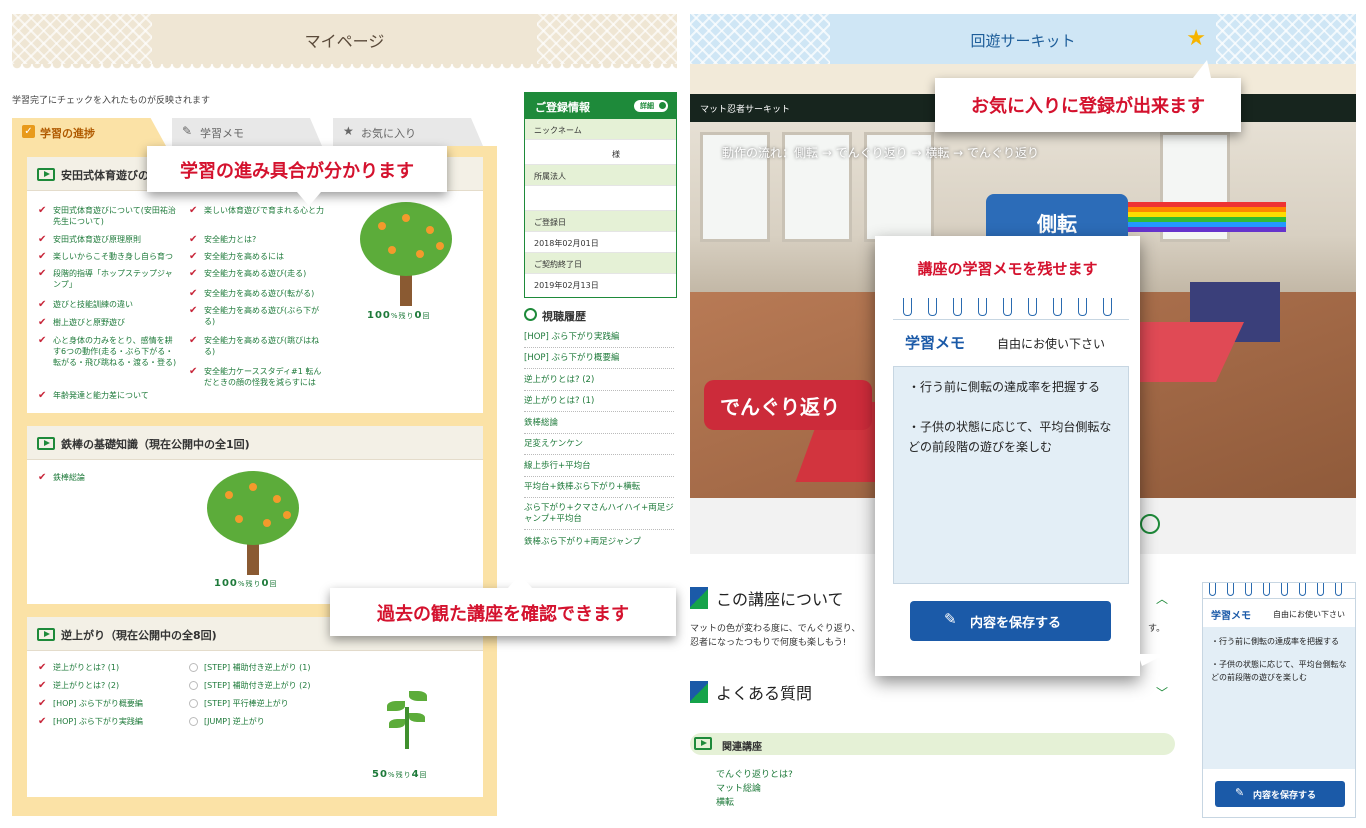  Describe the element at coordinates (388, 133) in the screenshot. I see `tab-label: お気に入り` at that location.